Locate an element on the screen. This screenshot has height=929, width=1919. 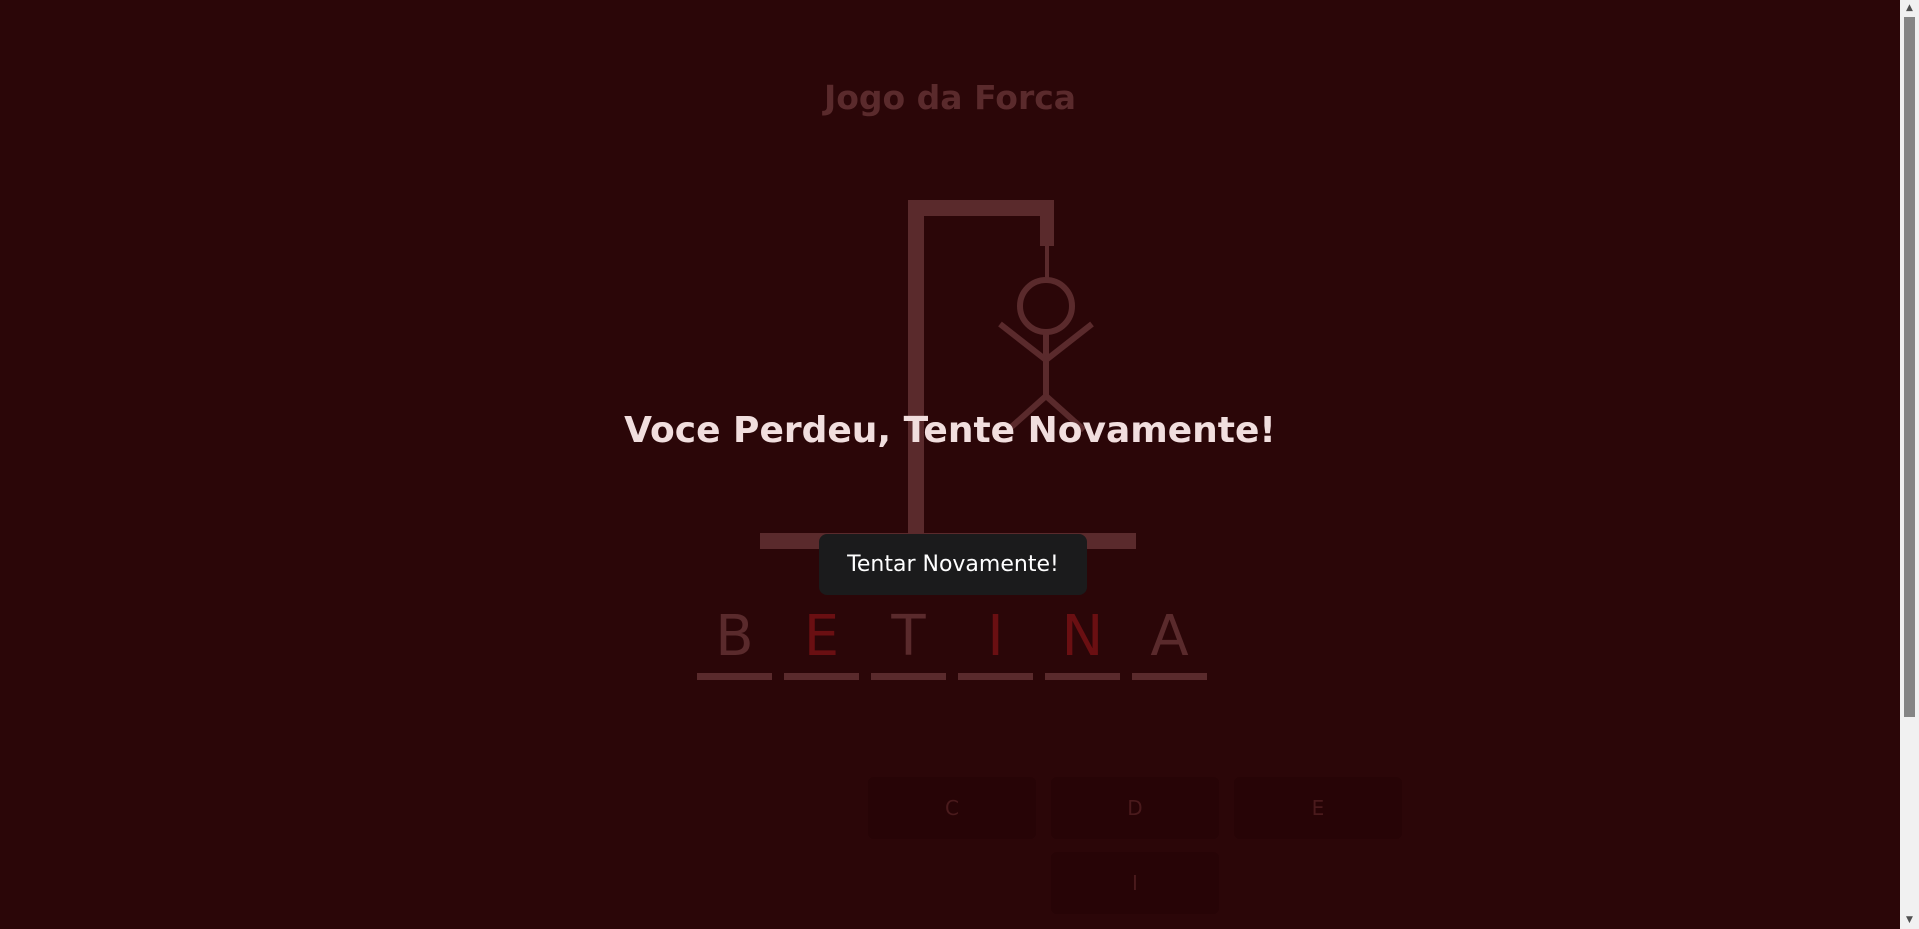
letter-char: B is located at coordinates (734, 636).